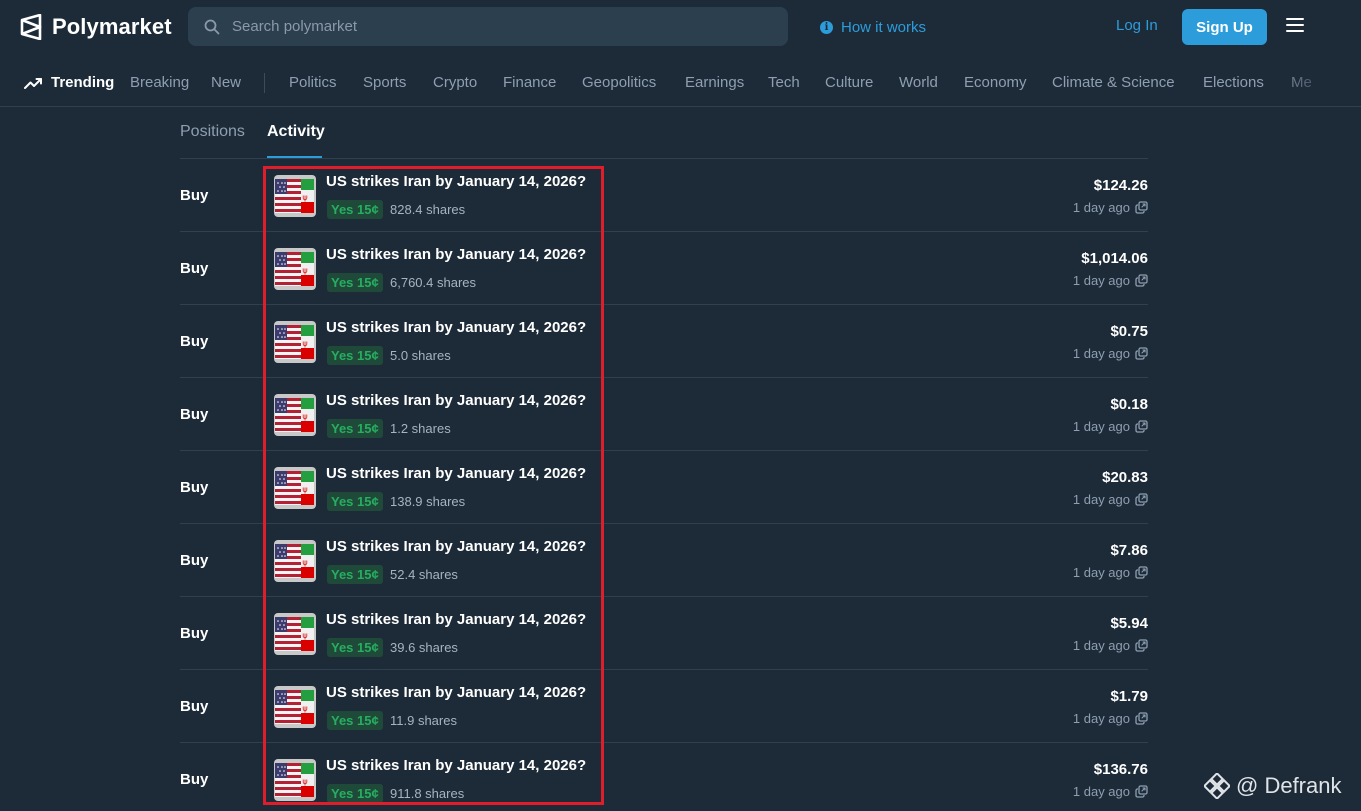 The image size is (1361, 811). Describe the element at coordinates (423, 720) in the screenshot. I see `shares-count: 11.9 shares` at that location.